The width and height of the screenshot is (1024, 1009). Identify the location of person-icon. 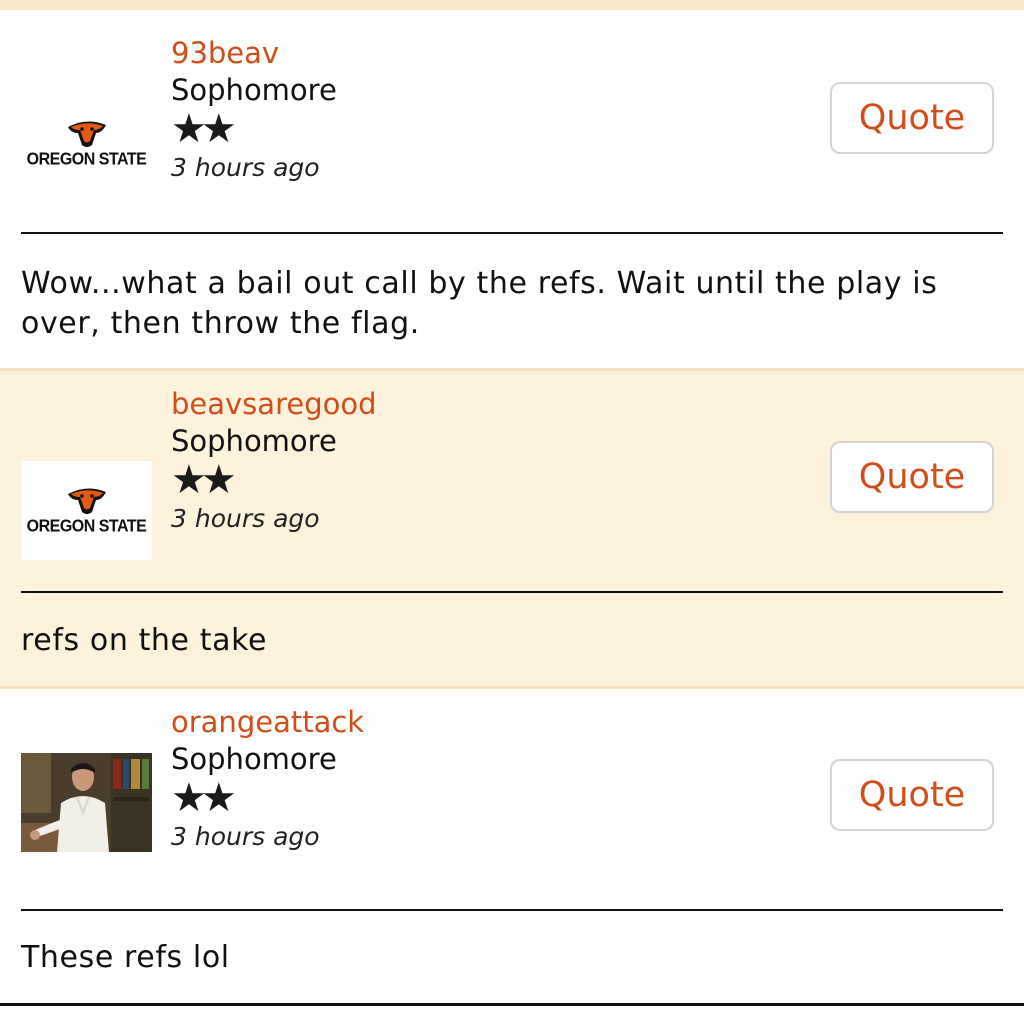
(86, 802).